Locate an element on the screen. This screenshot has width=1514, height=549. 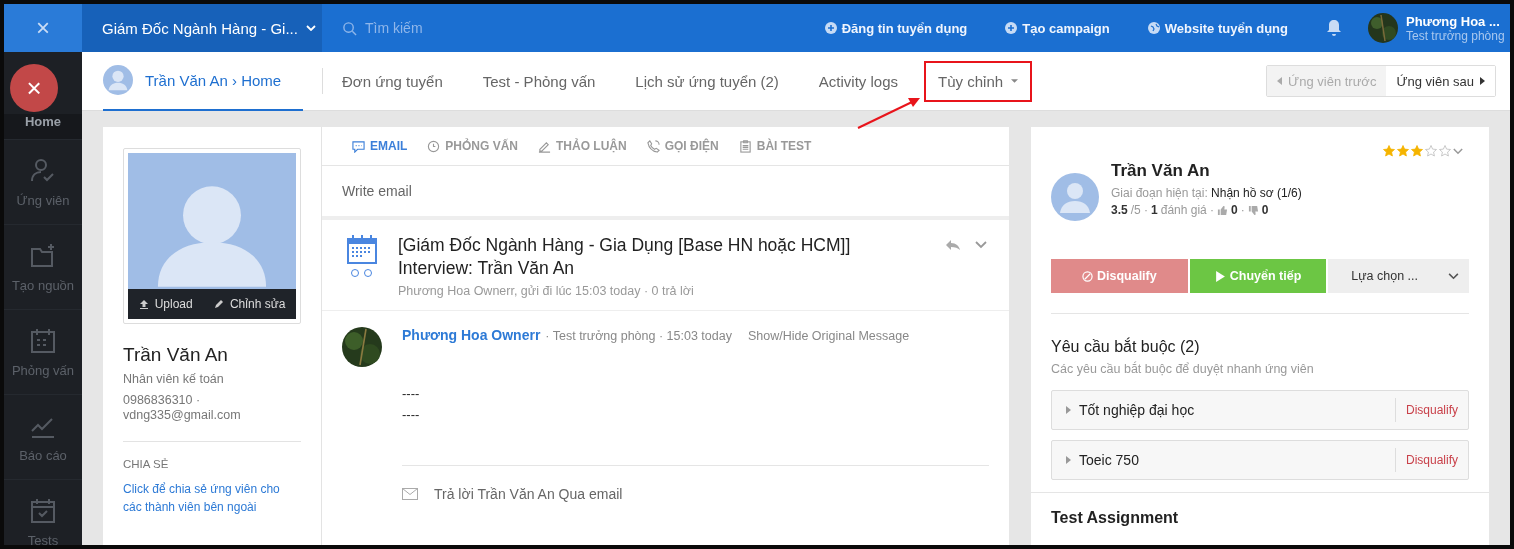
edit-button: Chỉnh sửa is located at coordinates (249, 304).